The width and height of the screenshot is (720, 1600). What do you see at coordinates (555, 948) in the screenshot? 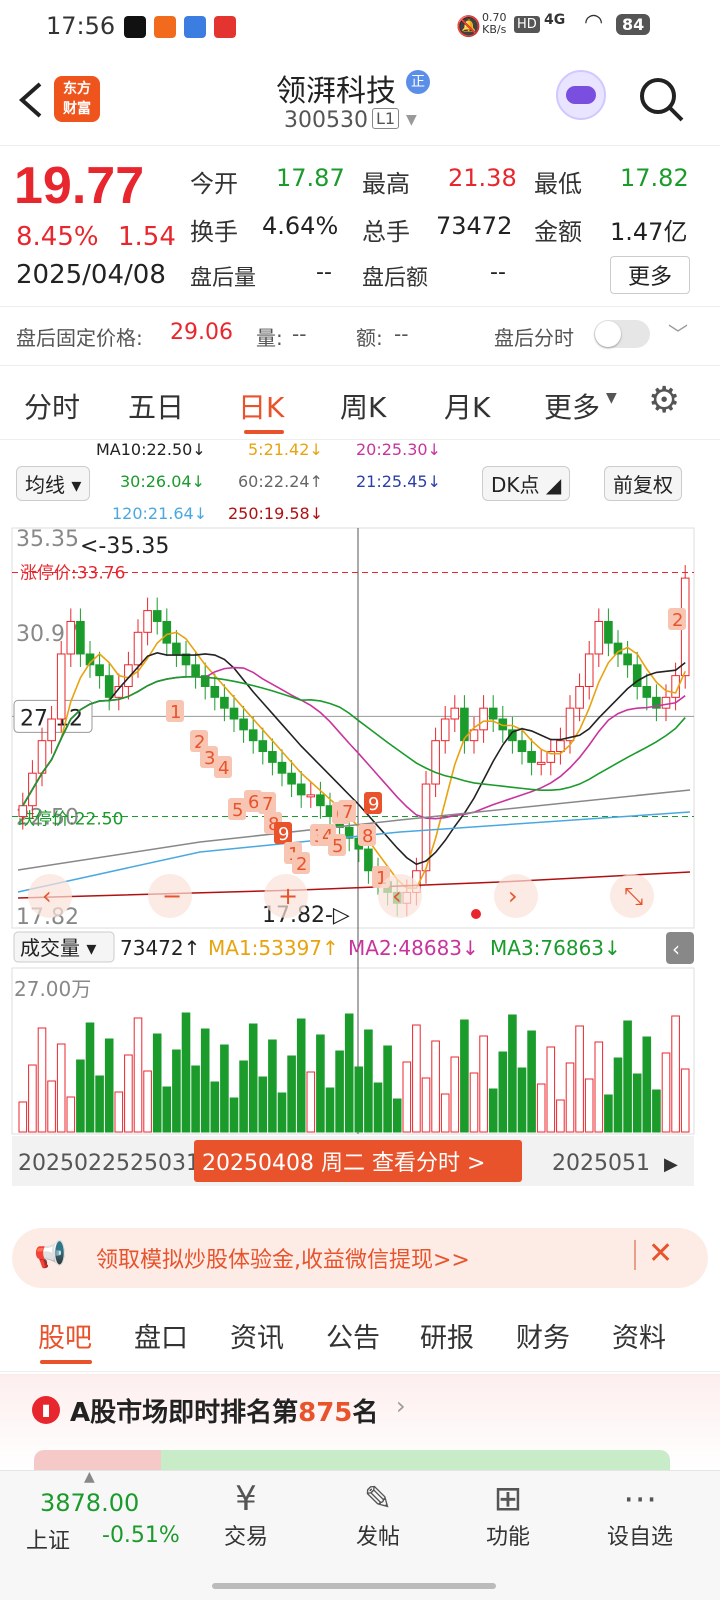
I see `volume-ma3: MA3:76863↓` at bounding box center [555, 948].